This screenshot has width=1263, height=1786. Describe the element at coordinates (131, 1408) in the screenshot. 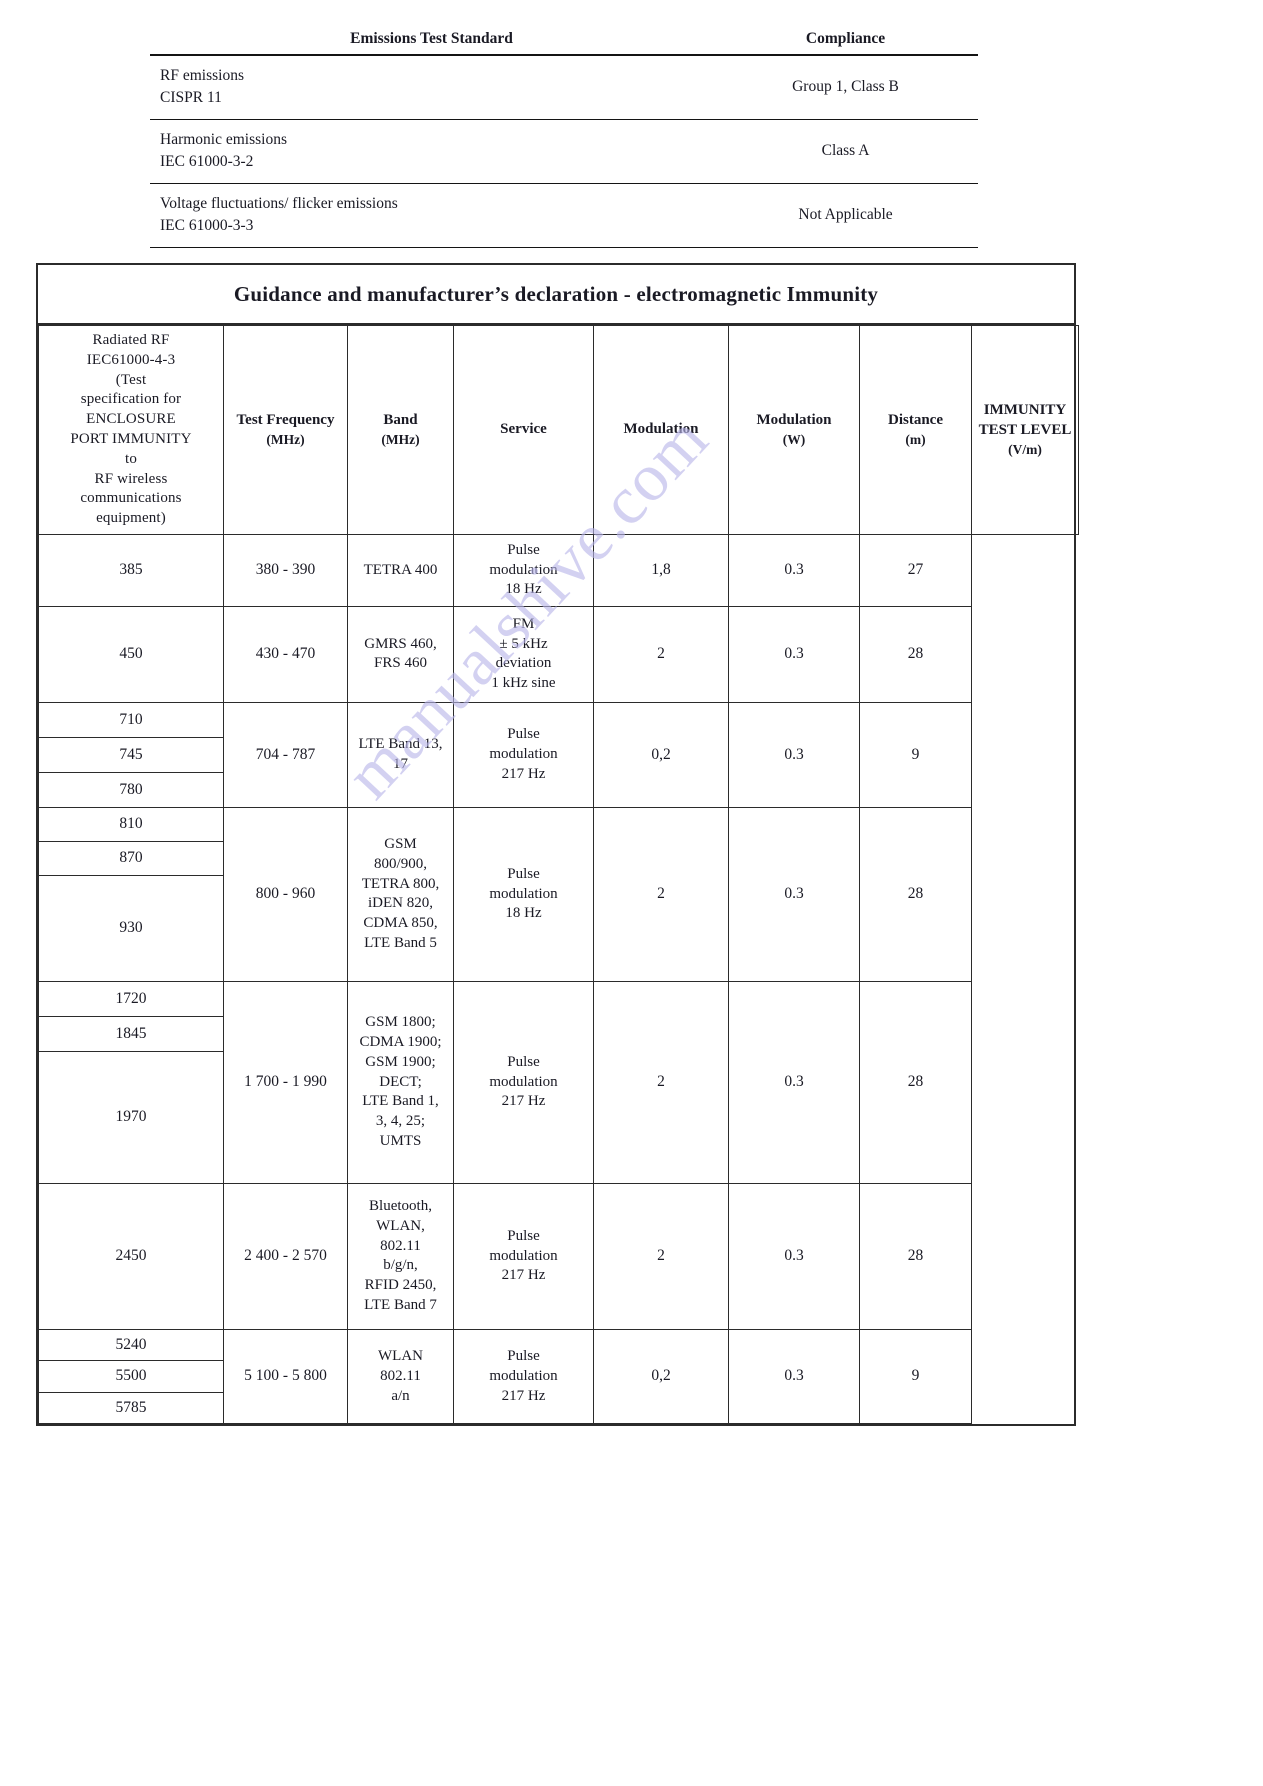

I see `test-frequency-cell: 5785` at that location.